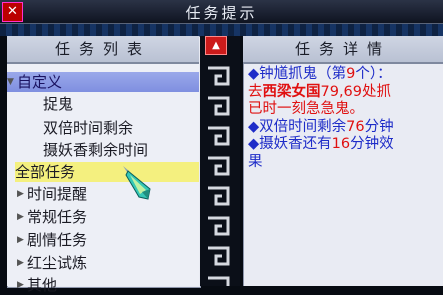 This screenshot has height=295, width=443. I want to click on task-list-item-time-reminder: ▶ 时间提醒, so click(108, 194).